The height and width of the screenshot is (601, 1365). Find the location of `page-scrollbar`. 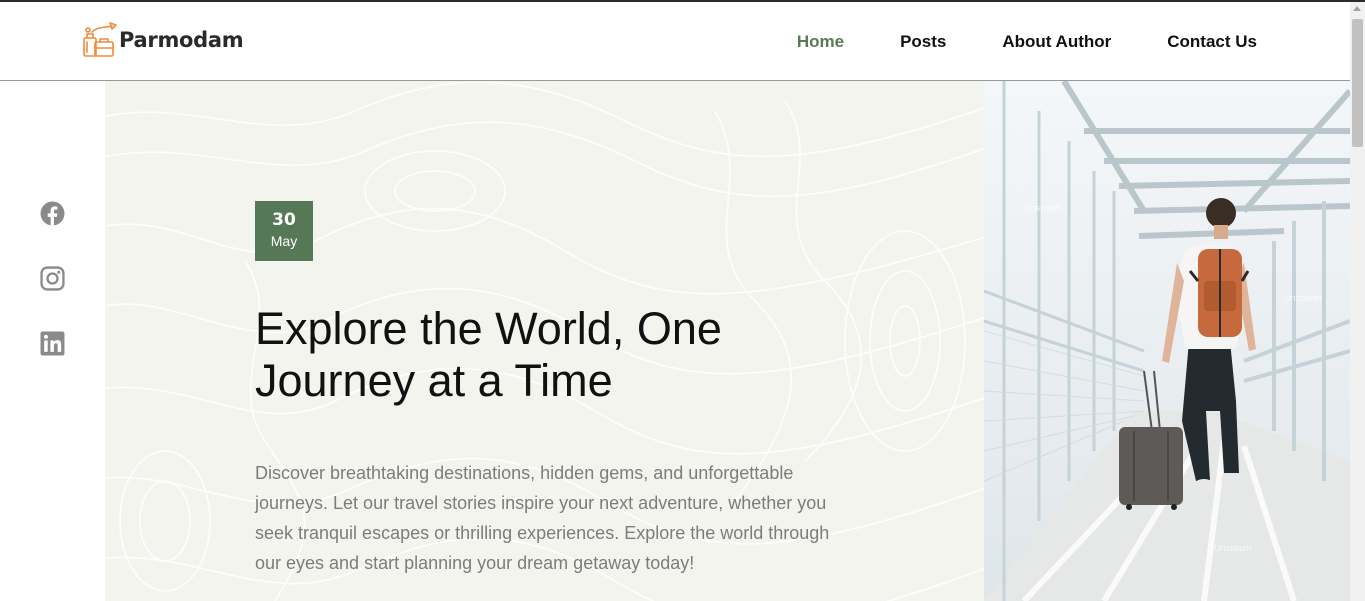

page-scrollbar is located at coordinates (1357, 301).